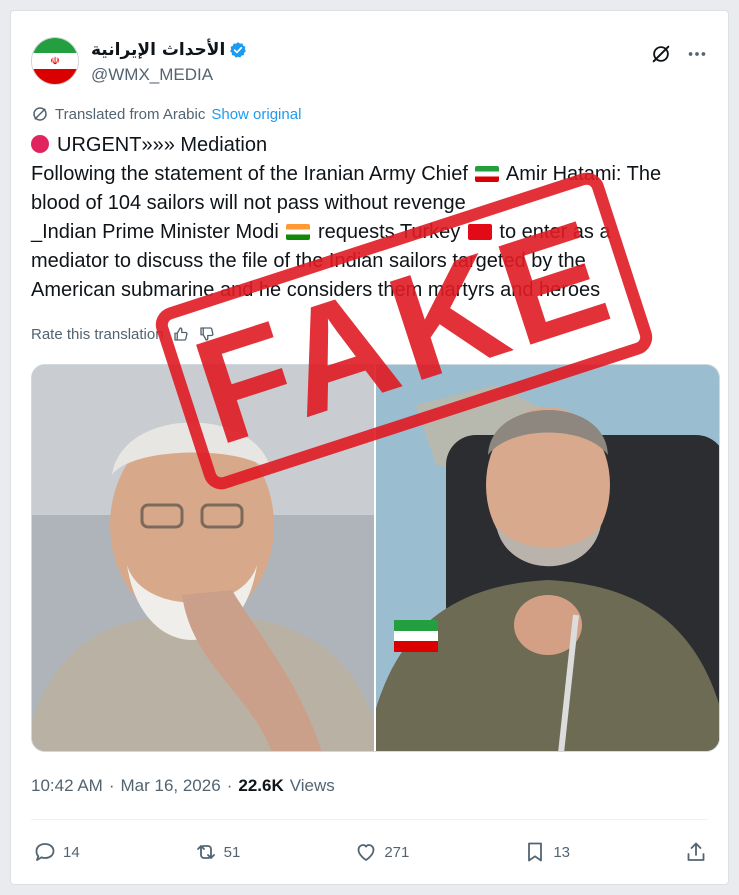 The width and height of the screenshot is (739, 895). Describe the element at coordinates (45, 852) in the screenshot. I see `reply-icon` at that location.